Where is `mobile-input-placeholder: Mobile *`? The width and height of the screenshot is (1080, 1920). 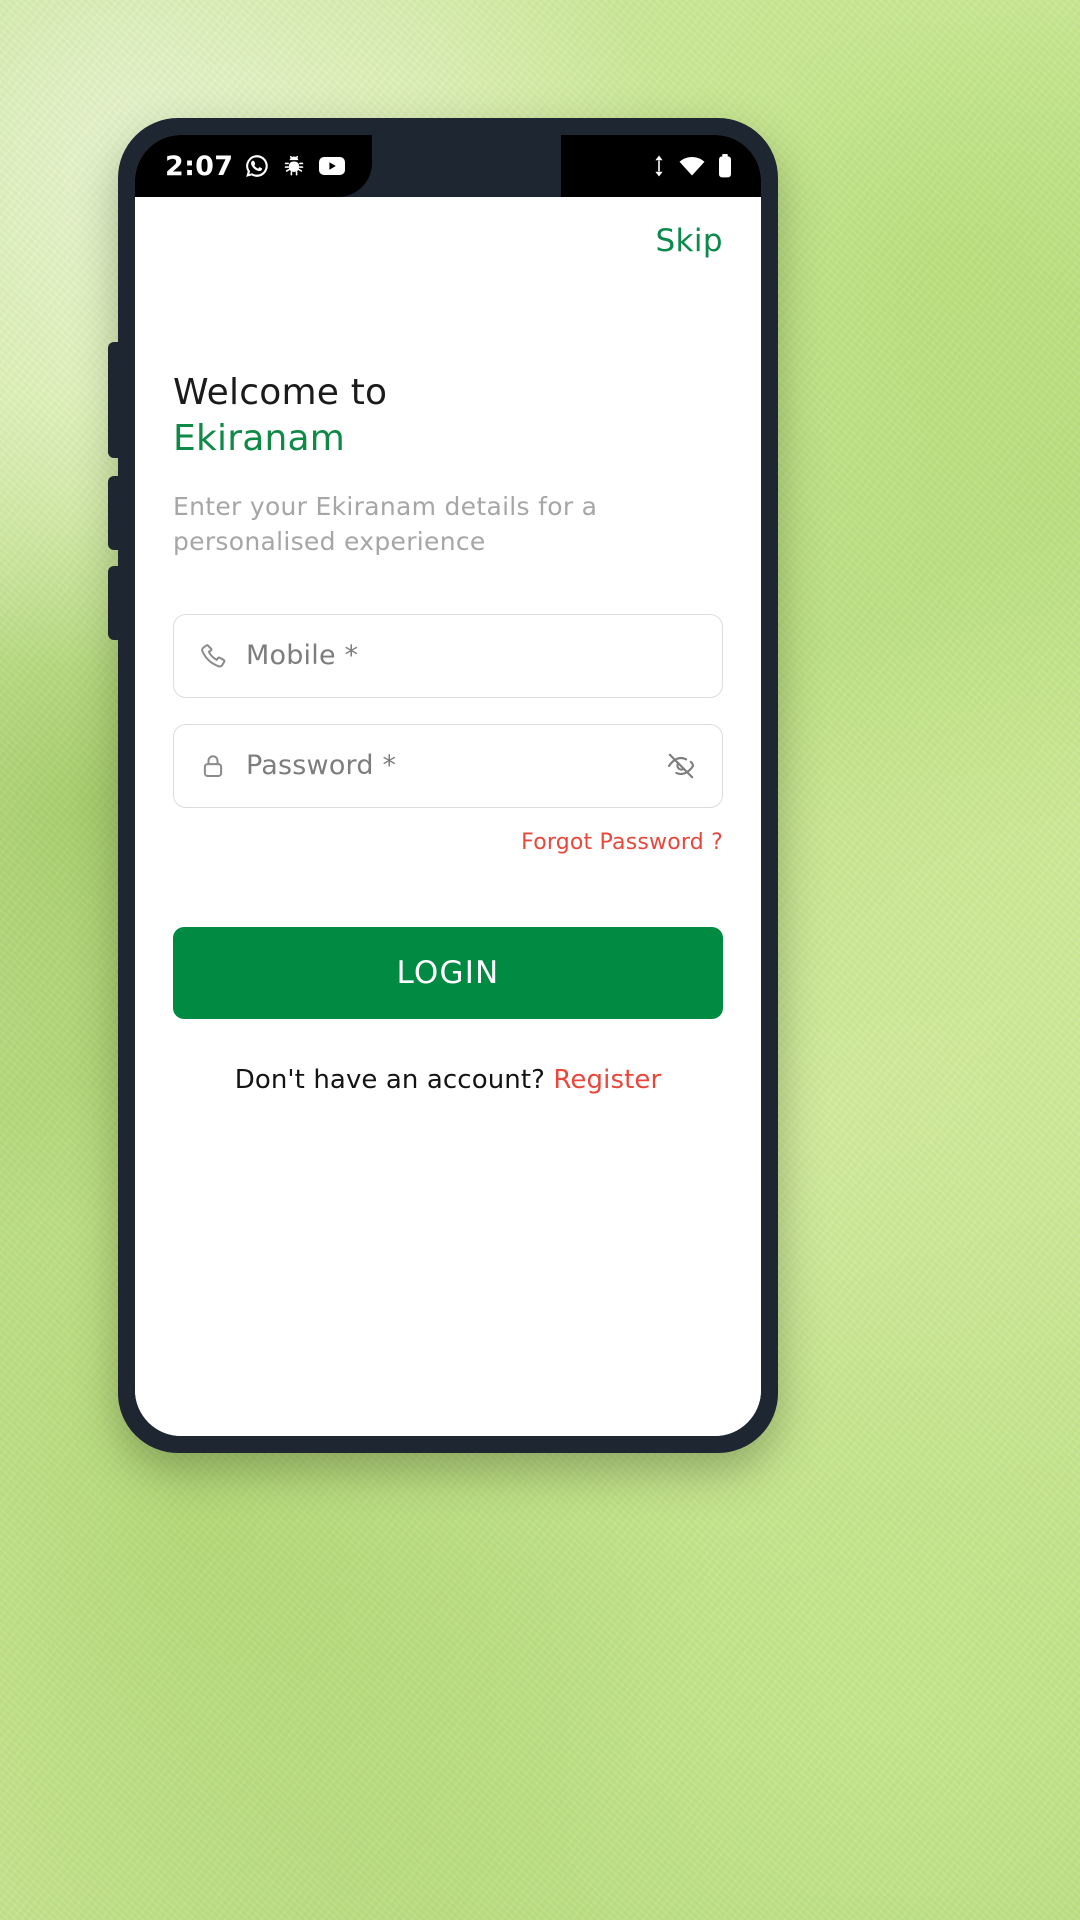 mobile-input-placeholder: Mobile * is located at coordinates (302, 656).